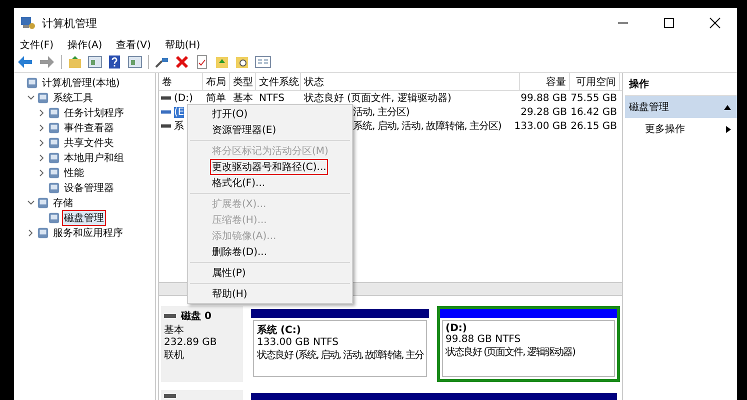 The height and width of the screenshot is (400, 747). What do you see at coordinates (74, 172) in the screenshot?
I see `tree-item: 性能` at bounding box center [74, 172].